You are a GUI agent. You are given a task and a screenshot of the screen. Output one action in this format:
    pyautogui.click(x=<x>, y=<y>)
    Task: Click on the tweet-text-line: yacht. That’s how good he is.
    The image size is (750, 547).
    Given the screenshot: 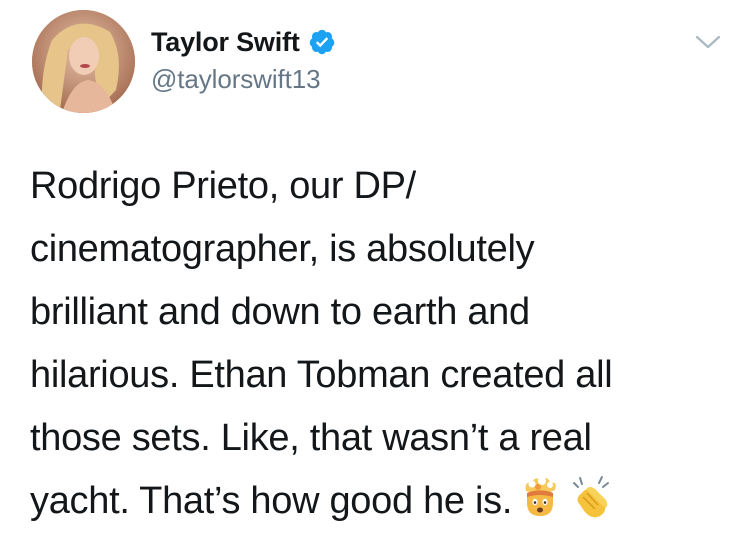 What is the action you would take?
    pyautogui.click(x=271, y=501)
    